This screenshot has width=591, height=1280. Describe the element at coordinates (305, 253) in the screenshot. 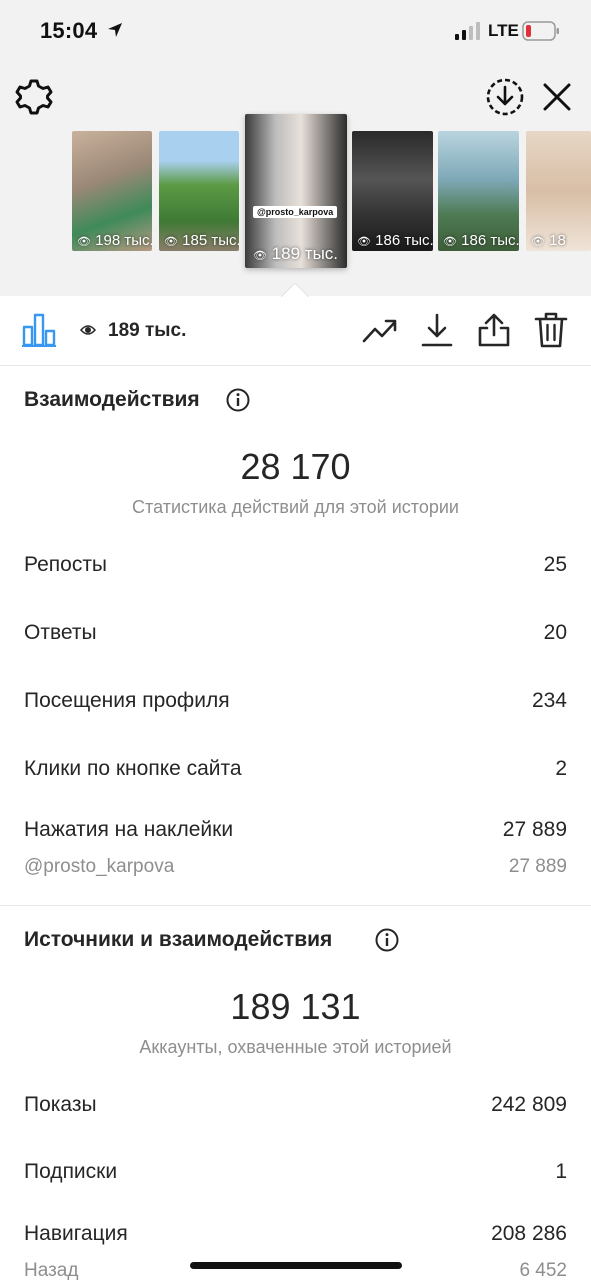

I see `story-views-value: 189 тыс.` at that location.